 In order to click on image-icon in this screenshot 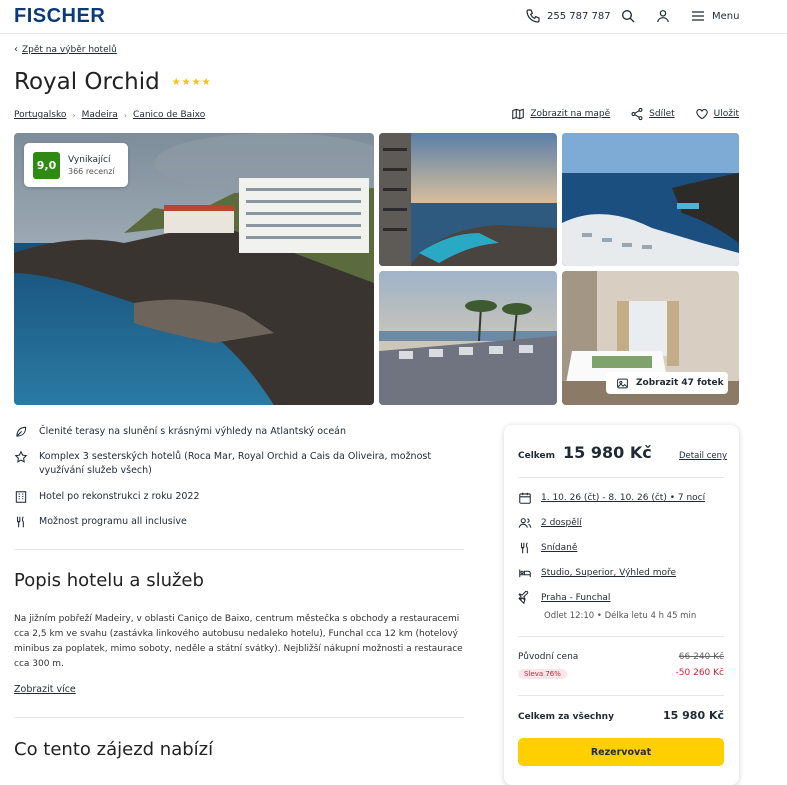, I will do `click(622, 383)`.